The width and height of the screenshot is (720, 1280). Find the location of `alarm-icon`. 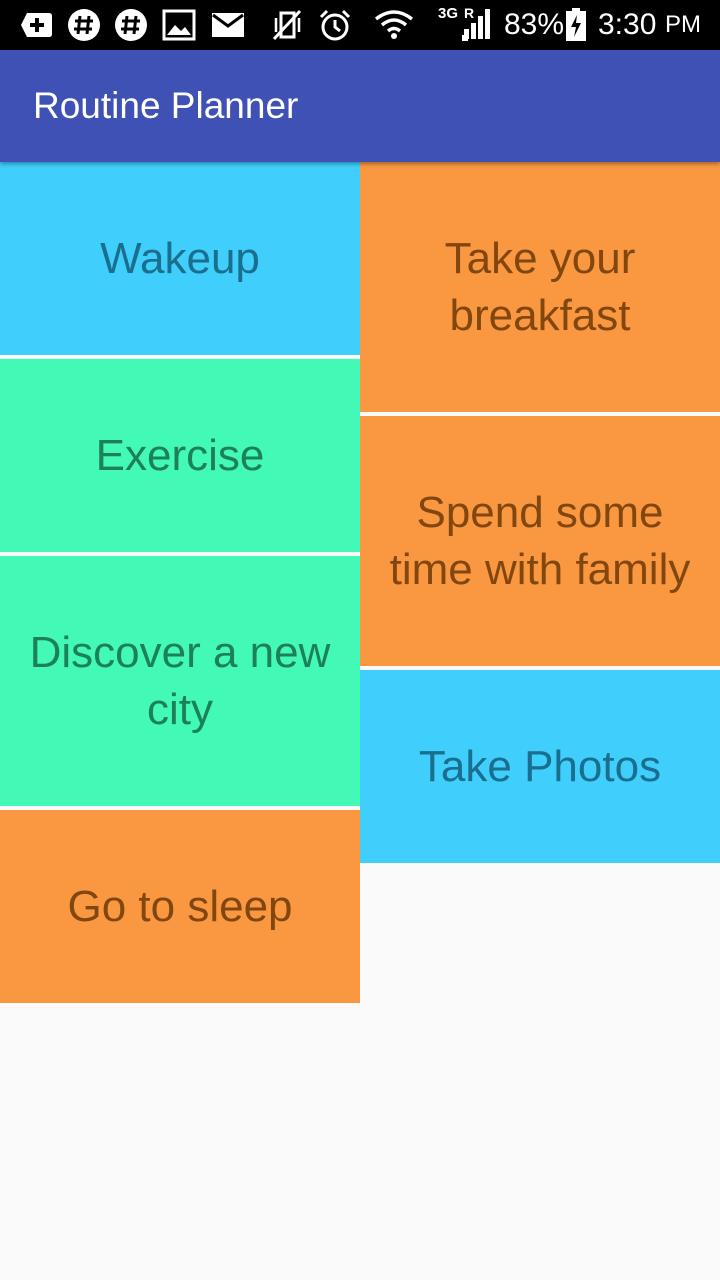

alarm-icon is located at coordinates (335, 25).